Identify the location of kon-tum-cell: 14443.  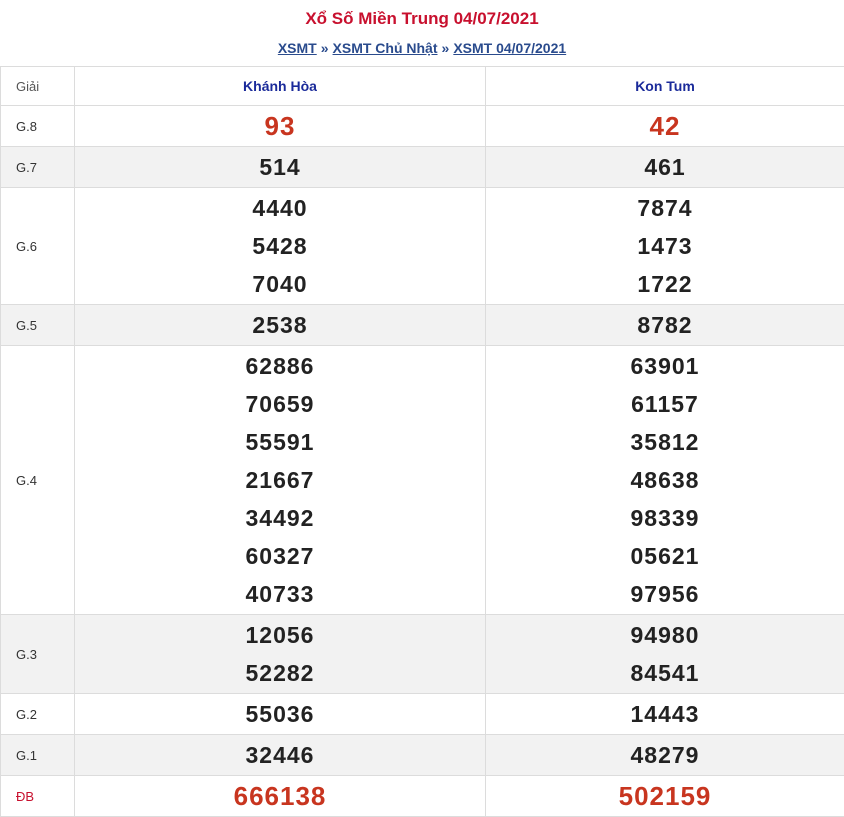
(665, 714).